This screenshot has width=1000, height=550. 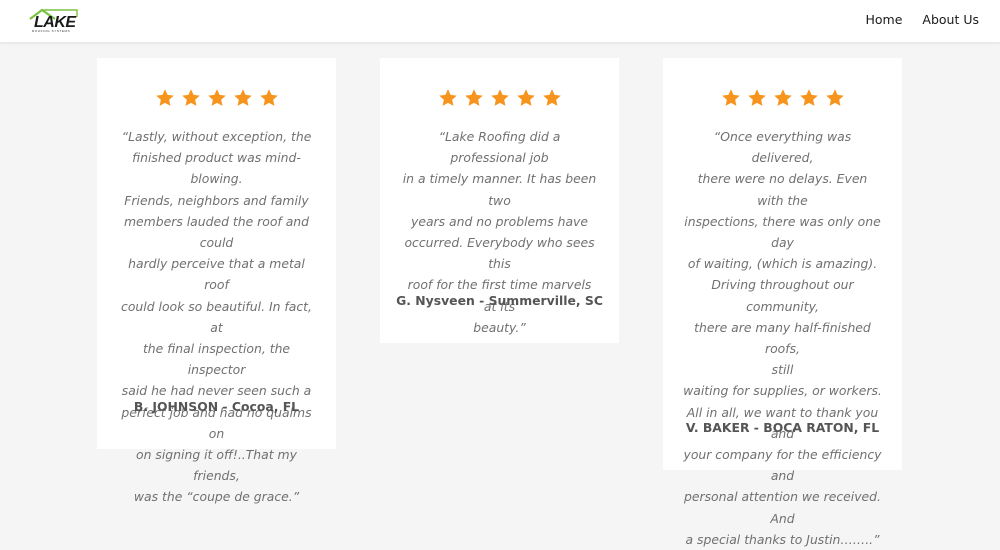 I want to click on nav-about-us-link: About Us, so click(x=950, y=20).